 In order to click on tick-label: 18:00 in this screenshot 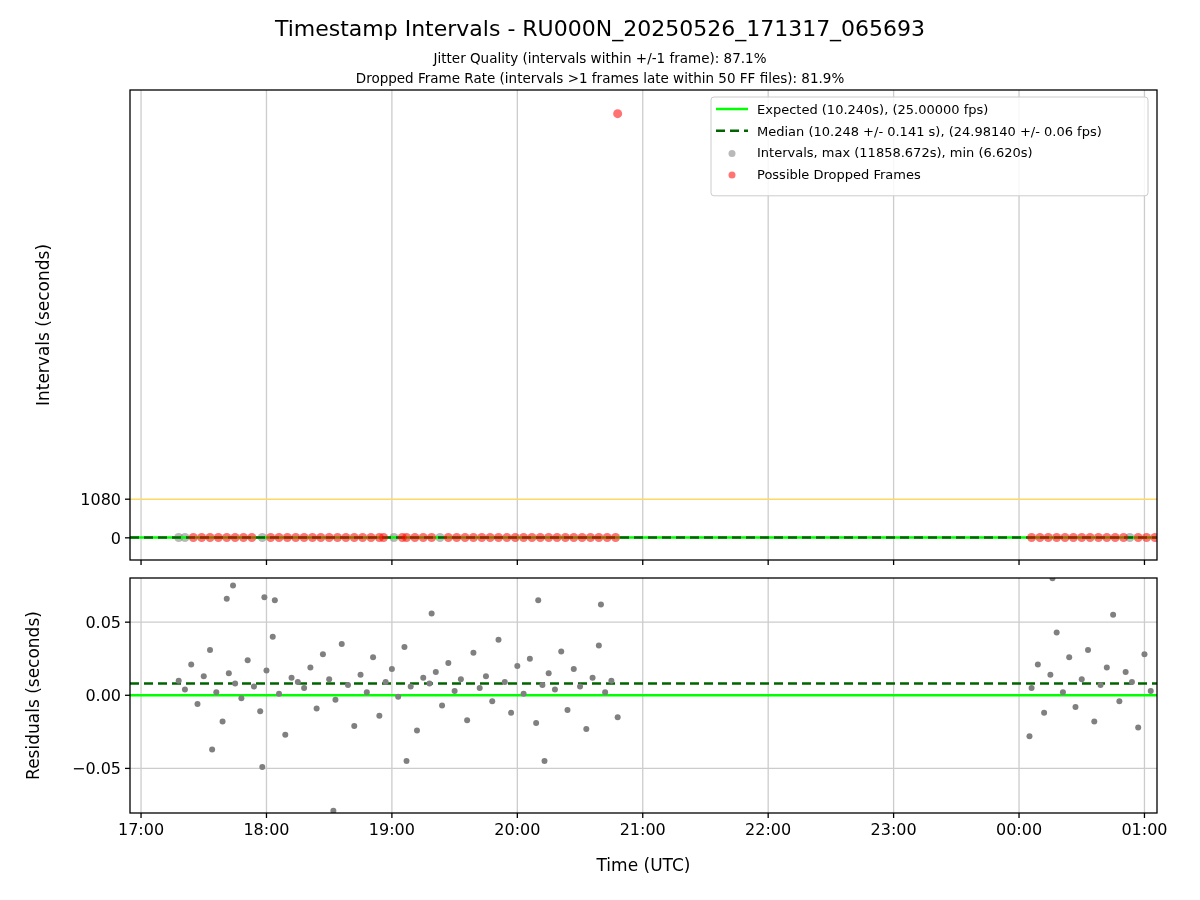, I will do `click(266, 829)`.